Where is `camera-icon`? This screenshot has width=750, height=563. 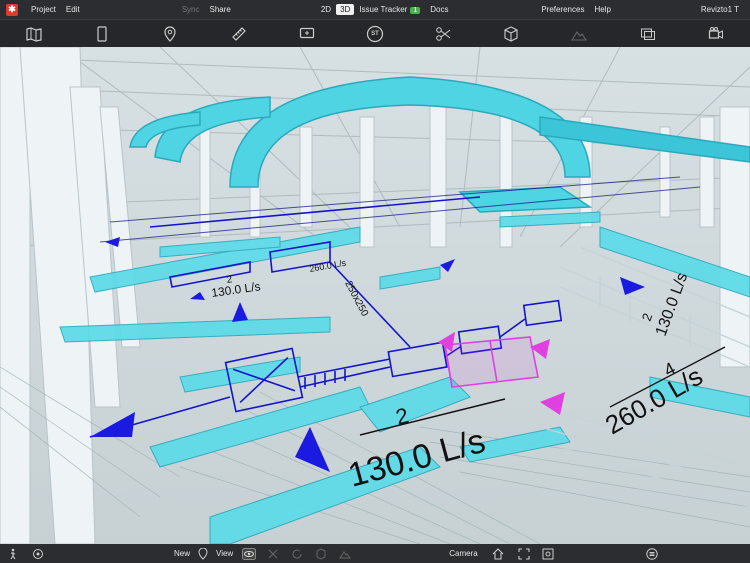
camera-icon is located at coordinates (716, 34).